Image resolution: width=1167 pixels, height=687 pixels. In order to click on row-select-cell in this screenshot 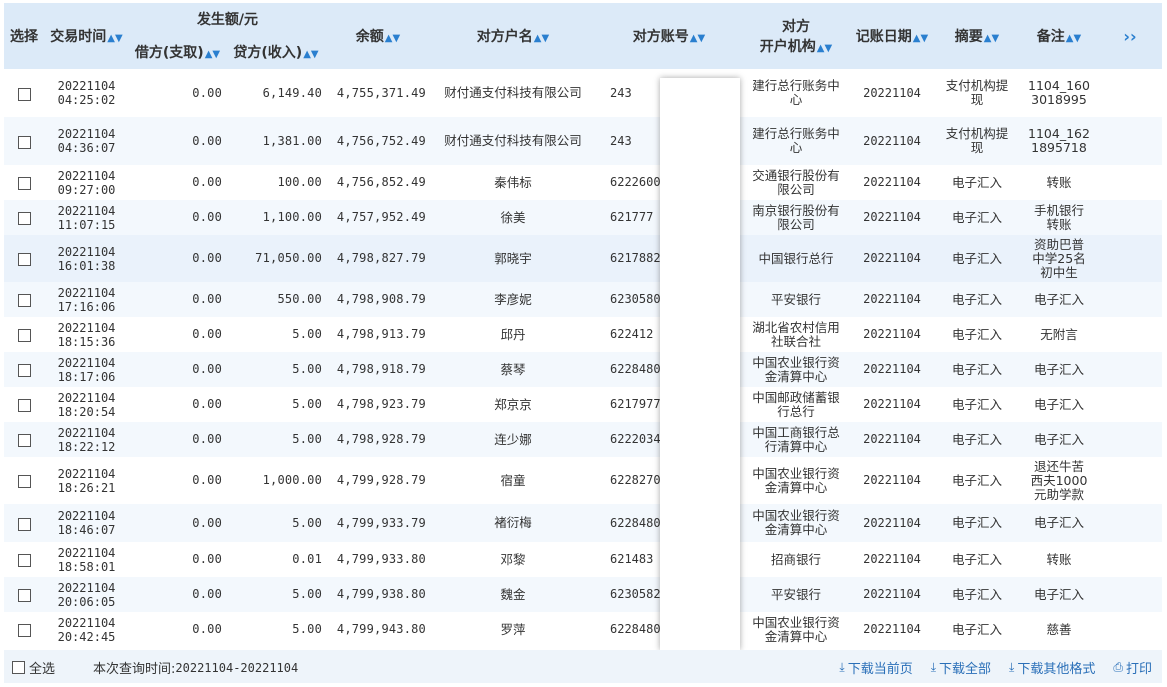, I will do `click(24, 629)`.